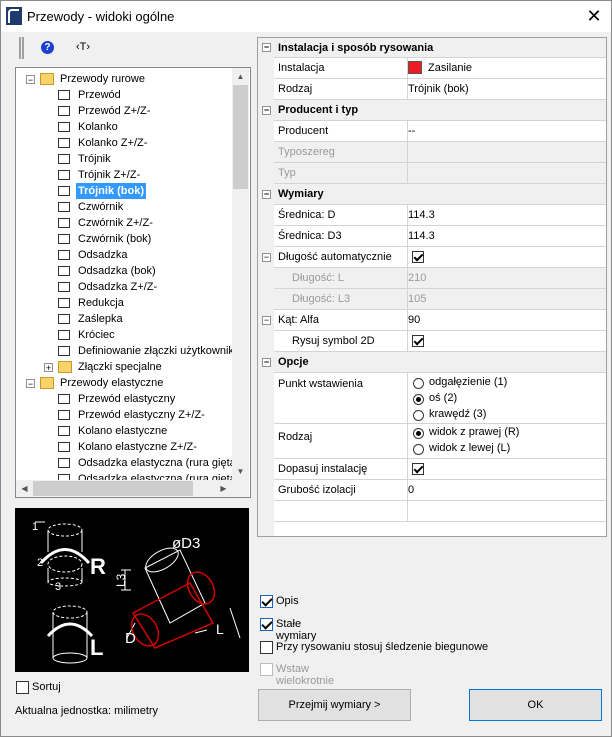 The image size is (612, 737). I want to click on prop-name: Producent, so click(303, 131).